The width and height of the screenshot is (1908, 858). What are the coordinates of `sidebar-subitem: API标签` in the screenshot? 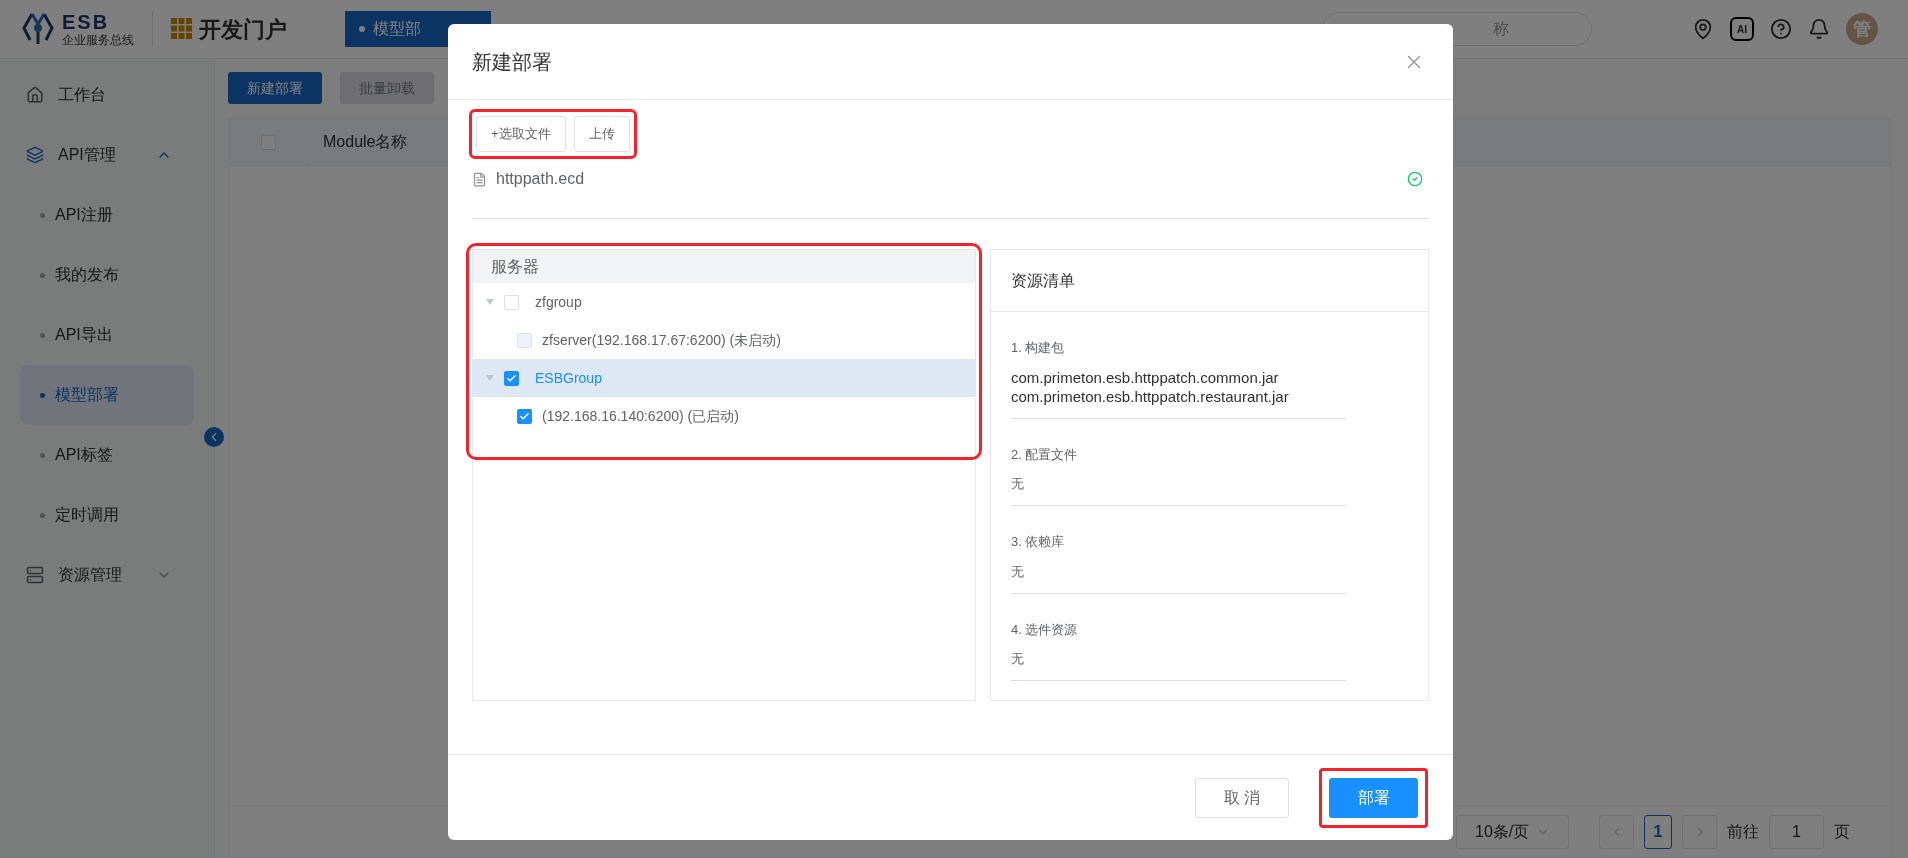 It's located at (107, 455).